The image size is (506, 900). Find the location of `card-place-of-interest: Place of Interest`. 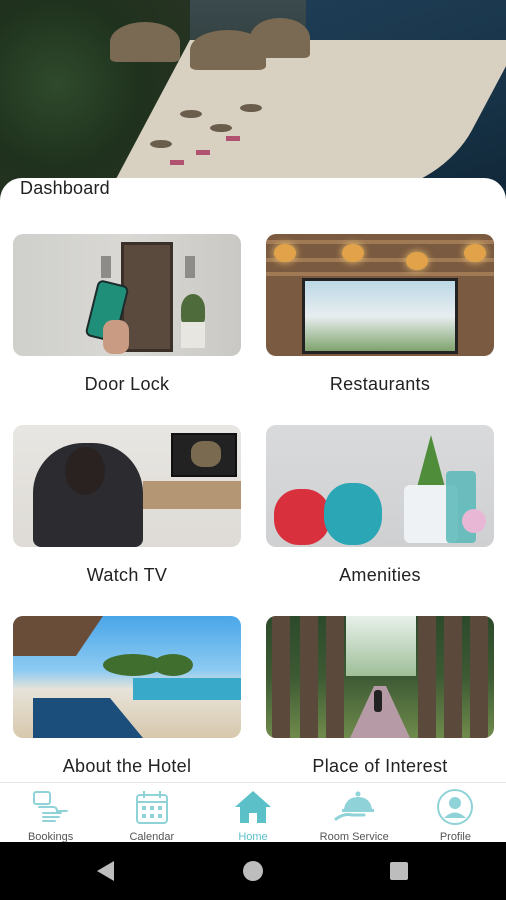

card-place-of-interest: Place of Interest is located at coordinates (380, 696).